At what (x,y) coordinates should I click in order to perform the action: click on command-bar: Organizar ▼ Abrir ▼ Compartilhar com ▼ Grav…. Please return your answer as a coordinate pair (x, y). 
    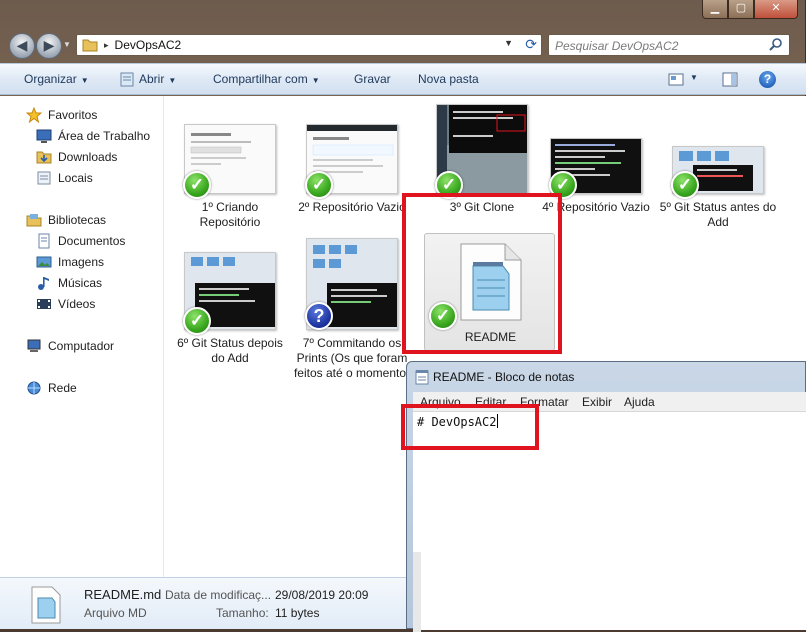
    Looking at the image, I should click on (403, 79).